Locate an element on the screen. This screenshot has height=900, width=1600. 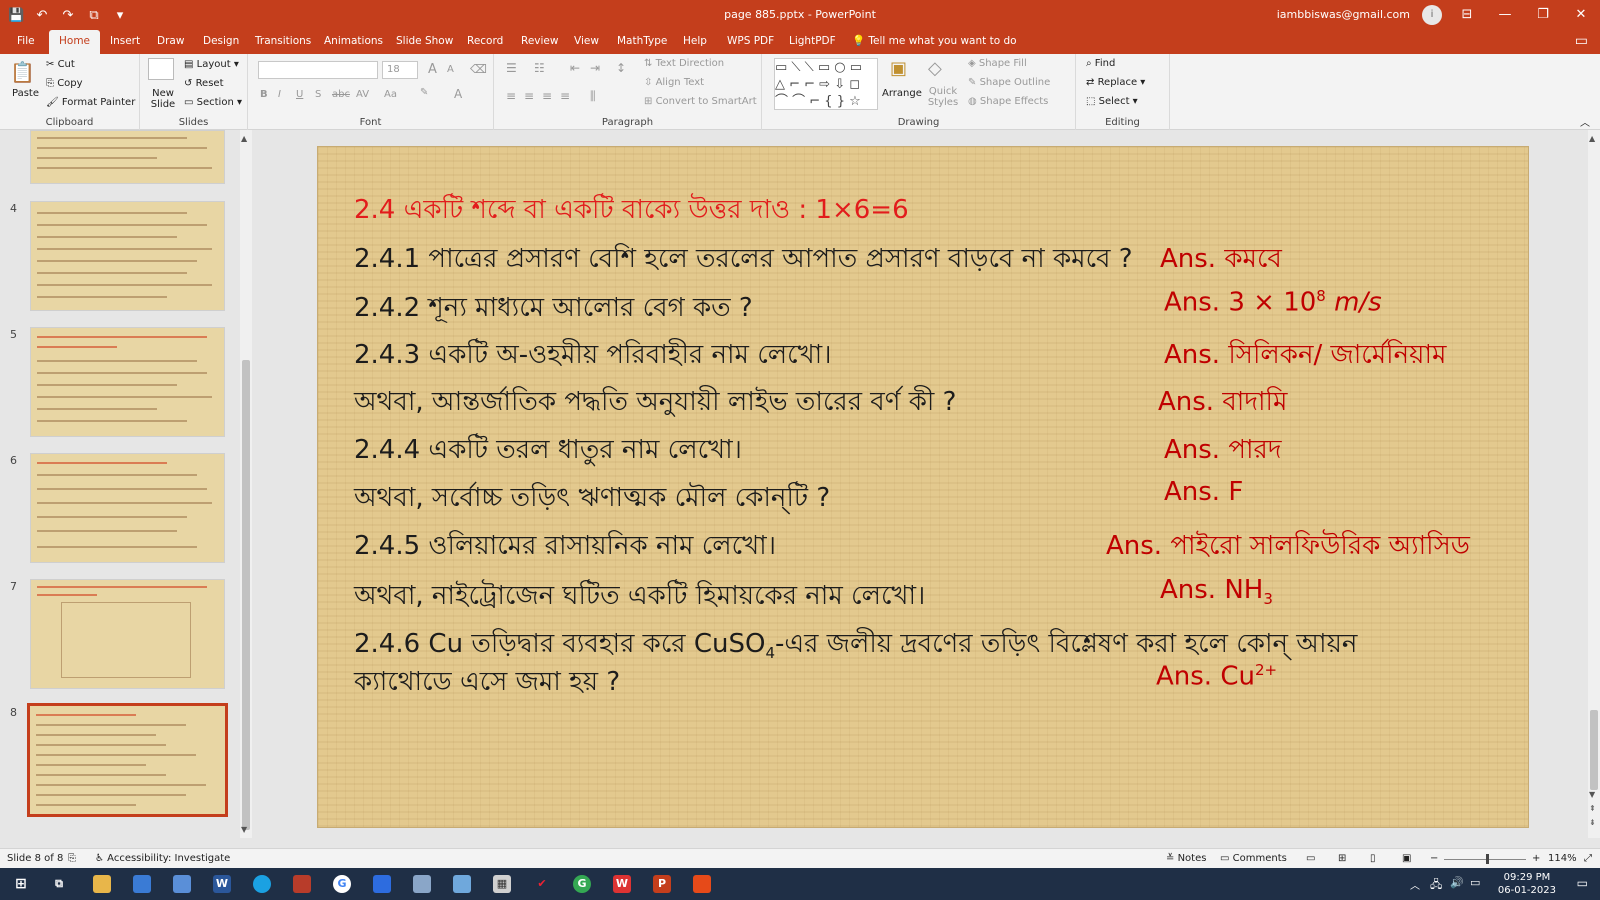
next-slide-icon: ⇟ is located at coordinates (1592, 822).